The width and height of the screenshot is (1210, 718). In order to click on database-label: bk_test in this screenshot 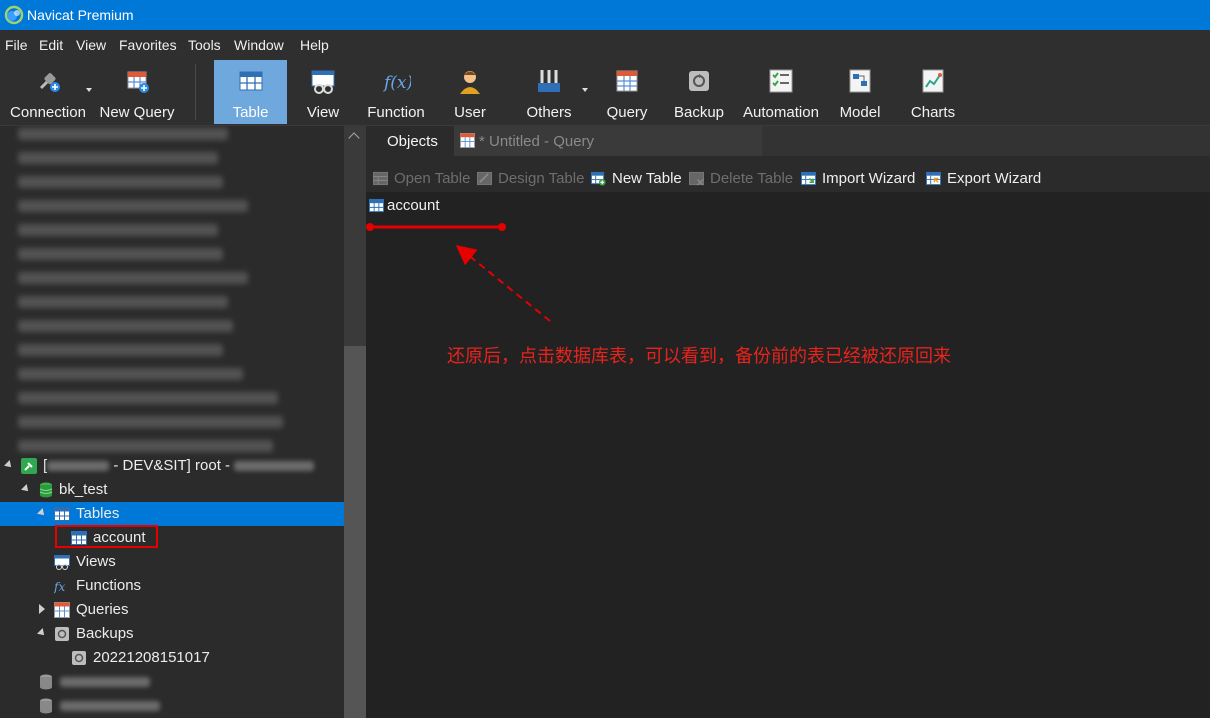, I will do `click(83, 489)`.